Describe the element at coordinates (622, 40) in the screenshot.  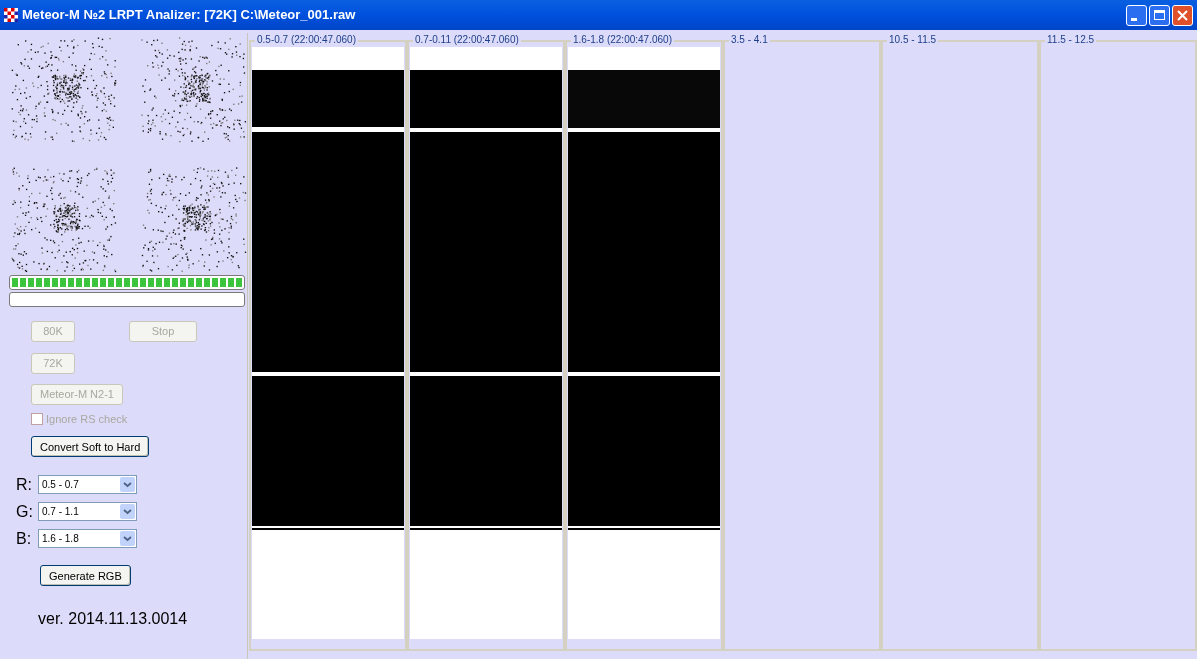
I see `group-box-title: 1.6-1.8 (22:00:47.060)` at that location.